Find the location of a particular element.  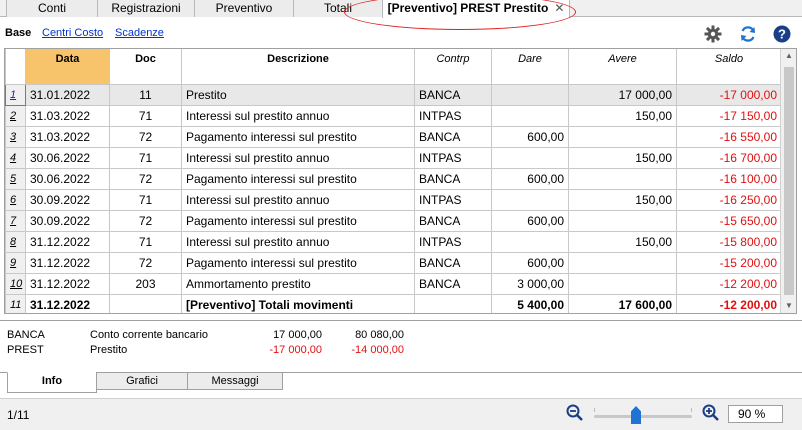

cell-saldo: -16 550,00 is located at coordinates (729, 136).